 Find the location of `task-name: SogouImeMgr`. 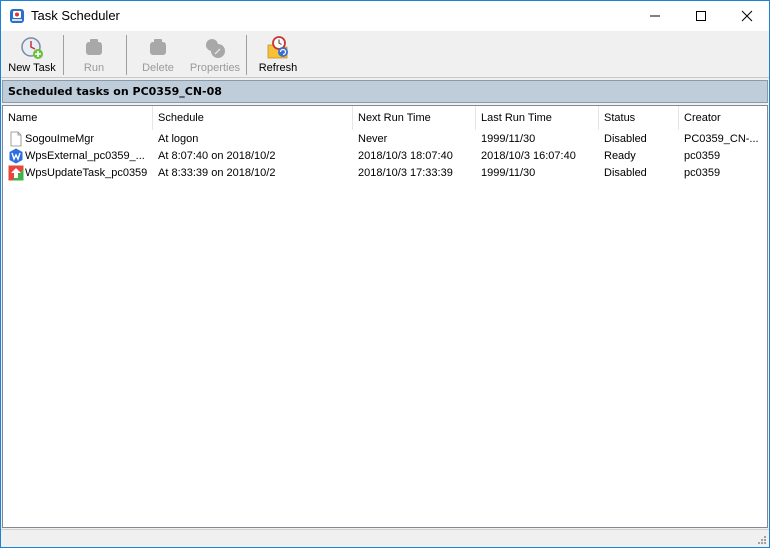

task-name: SogouImeMgr is located at coordinates (60, 139).